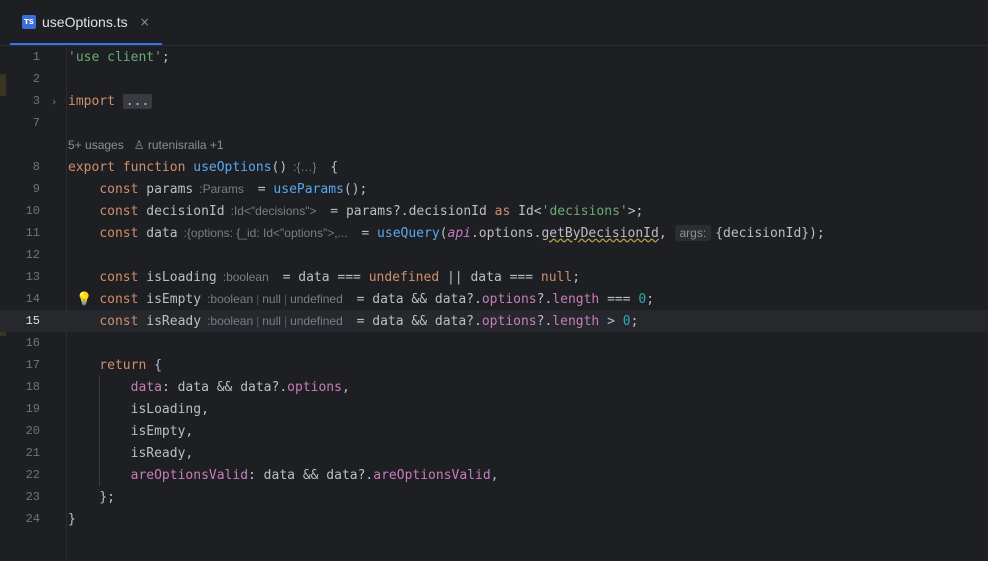  Describe the element at coordinates (145, 22) in the screenshot. I see `close-icon: ×` at that location.